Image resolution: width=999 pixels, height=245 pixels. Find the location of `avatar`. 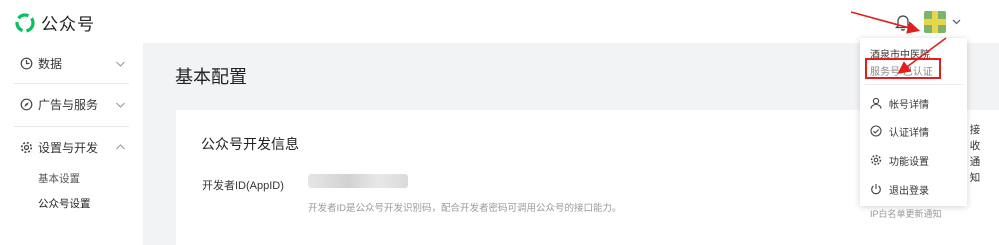

avatar is located at coordinates (935, 22).